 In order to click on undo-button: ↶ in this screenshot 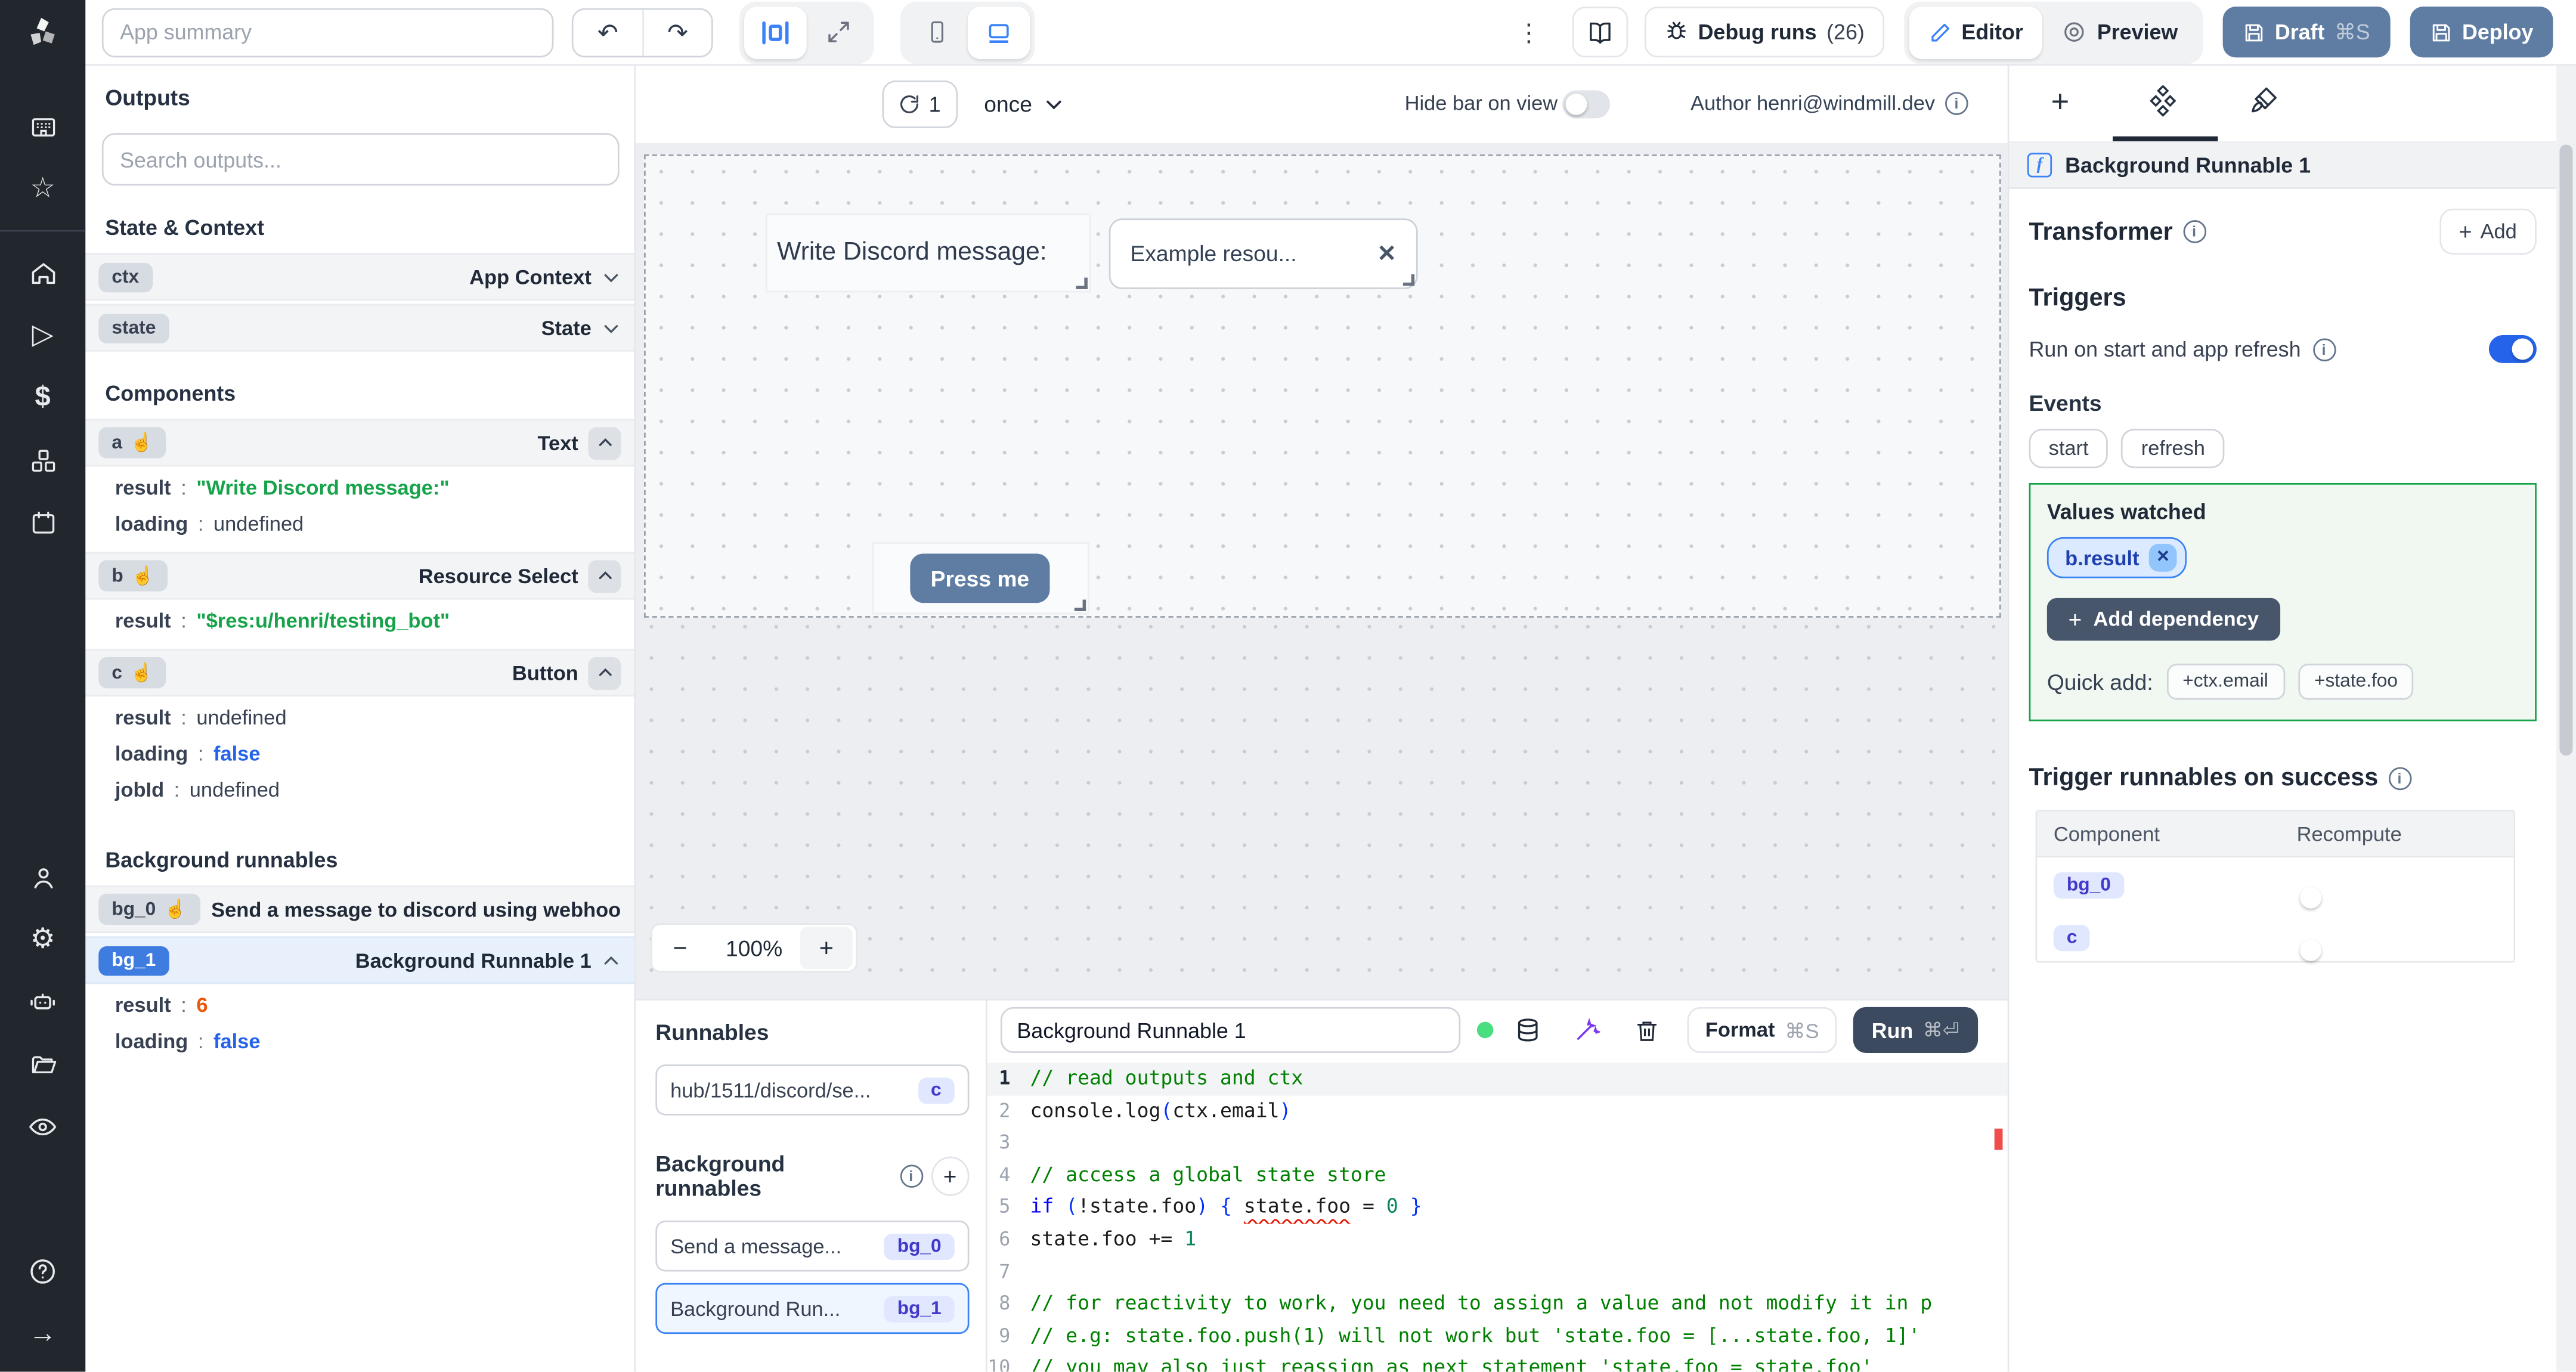, I will do `click(608, 32)`.